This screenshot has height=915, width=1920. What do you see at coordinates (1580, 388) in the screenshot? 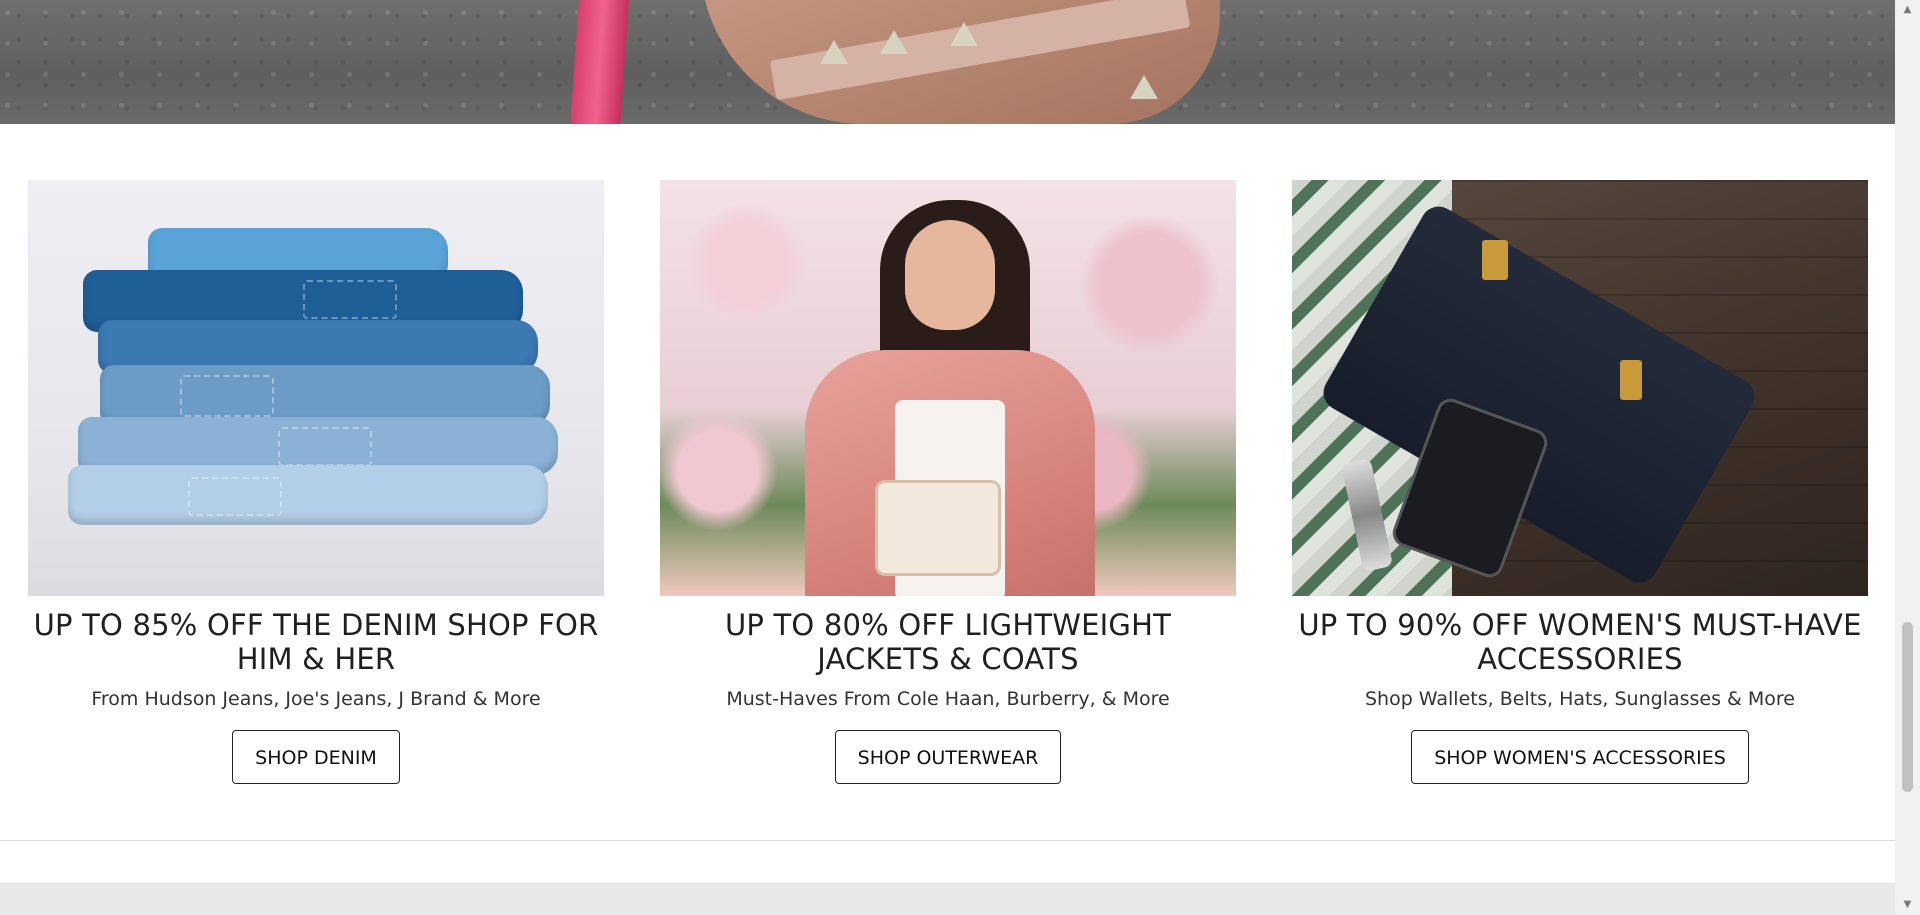
I see `accessories-image` at bounding box center [1580, 388].